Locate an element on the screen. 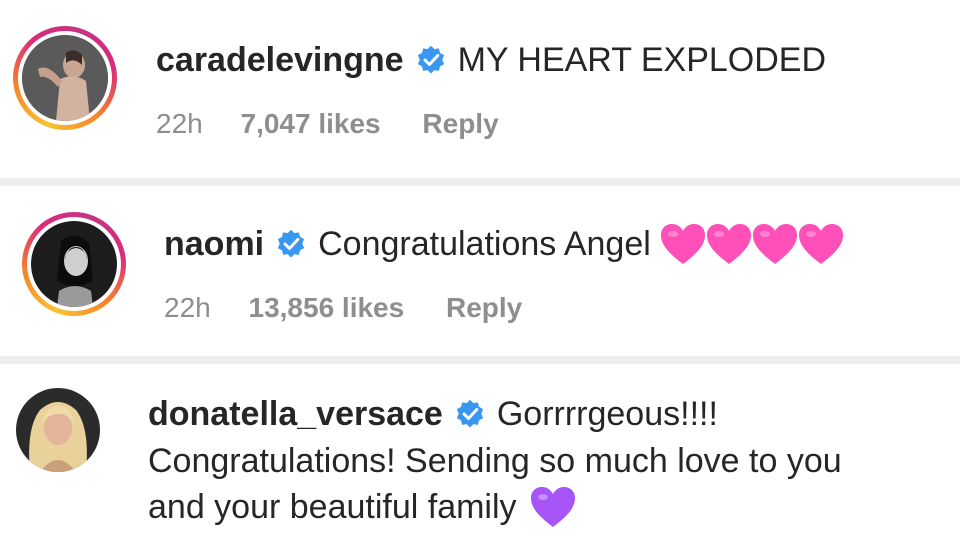 This screenshot has width=960, height=544. comment-text: MY HEART EXPLODED is located at coordinates (642, 60).